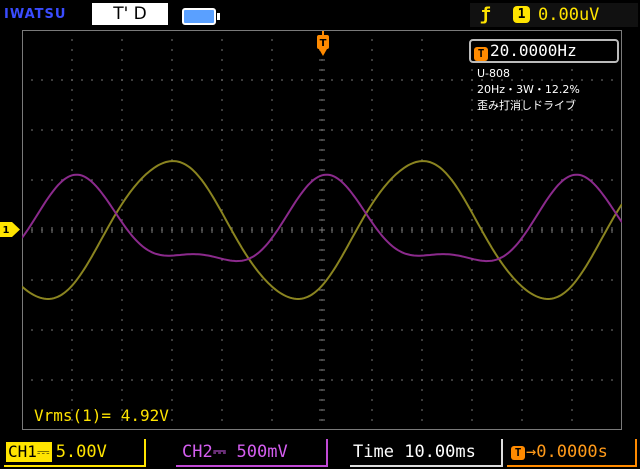  What do you see at coordinates (531, 452) in the screenshot?
I see `arrow-right-icon: →` at bounding box center [531, 452].